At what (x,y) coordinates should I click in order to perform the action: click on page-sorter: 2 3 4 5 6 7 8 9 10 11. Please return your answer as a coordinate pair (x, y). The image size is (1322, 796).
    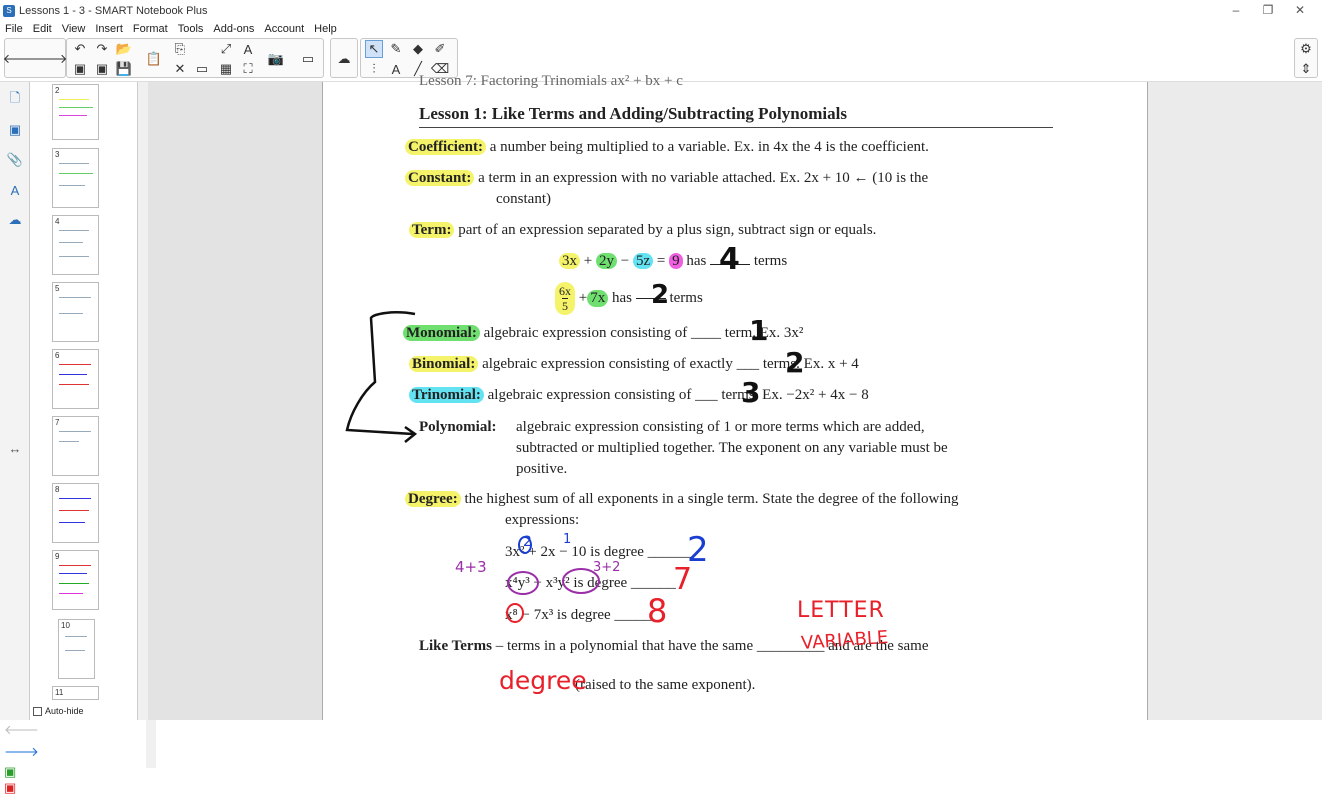
    Looking at the image, I should click on (93, 425).